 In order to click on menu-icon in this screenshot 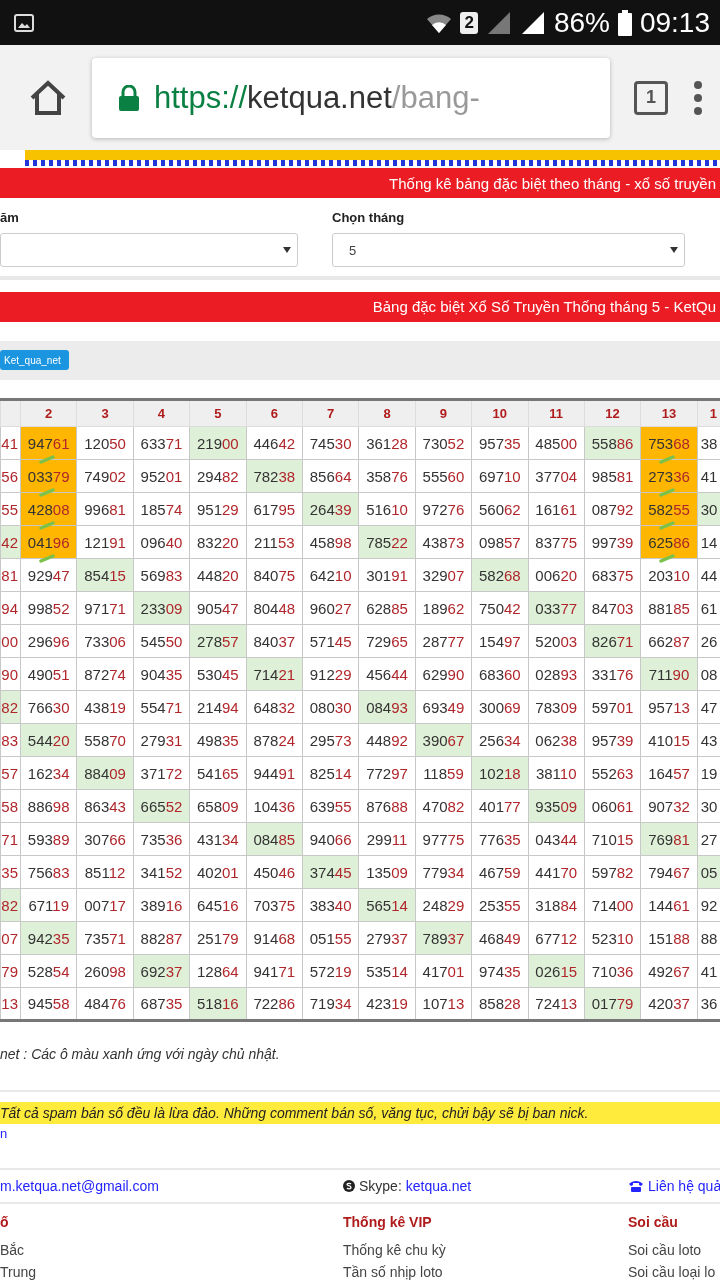, I will do `click(698, 97)`.